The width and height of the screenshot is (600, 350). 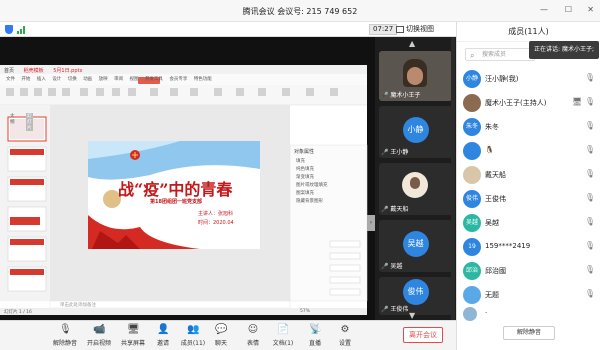 I want to click on leave-meeting-button: 离开会议, so click(x=423, y=335).